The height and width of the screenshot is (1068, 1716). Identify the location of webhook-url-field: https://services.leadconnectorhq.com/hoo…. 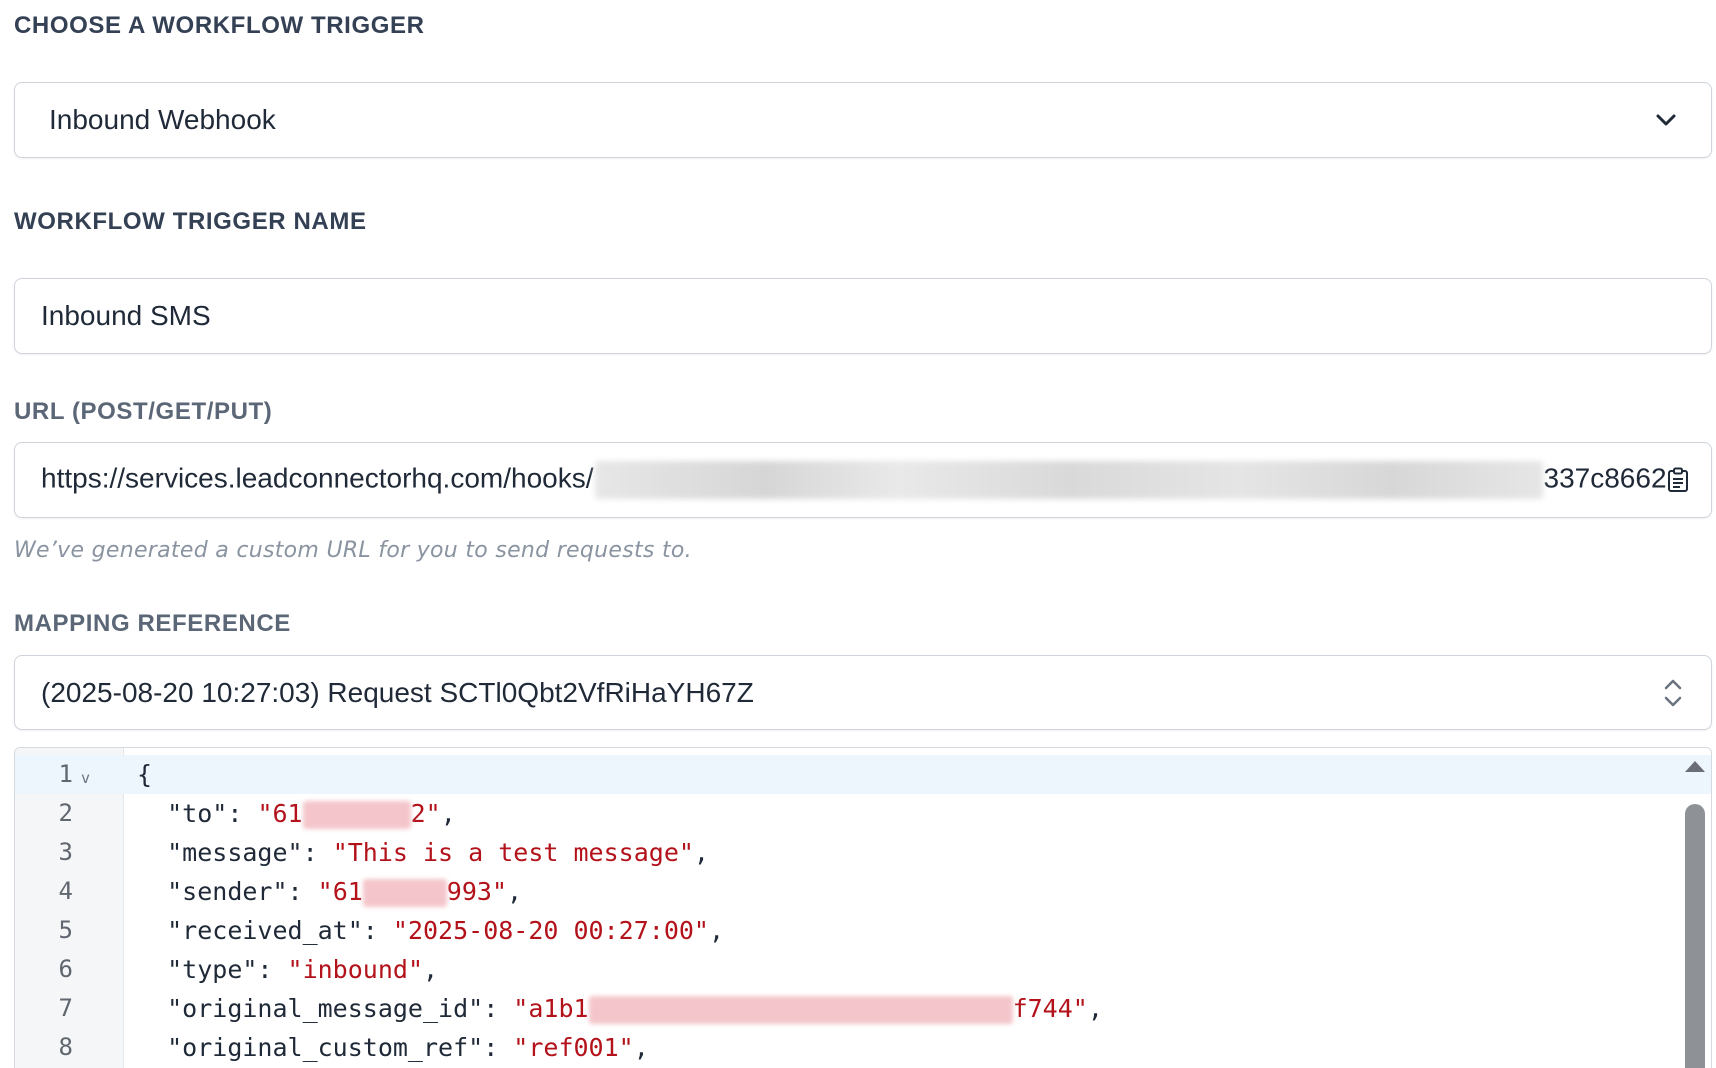
(863, 480).